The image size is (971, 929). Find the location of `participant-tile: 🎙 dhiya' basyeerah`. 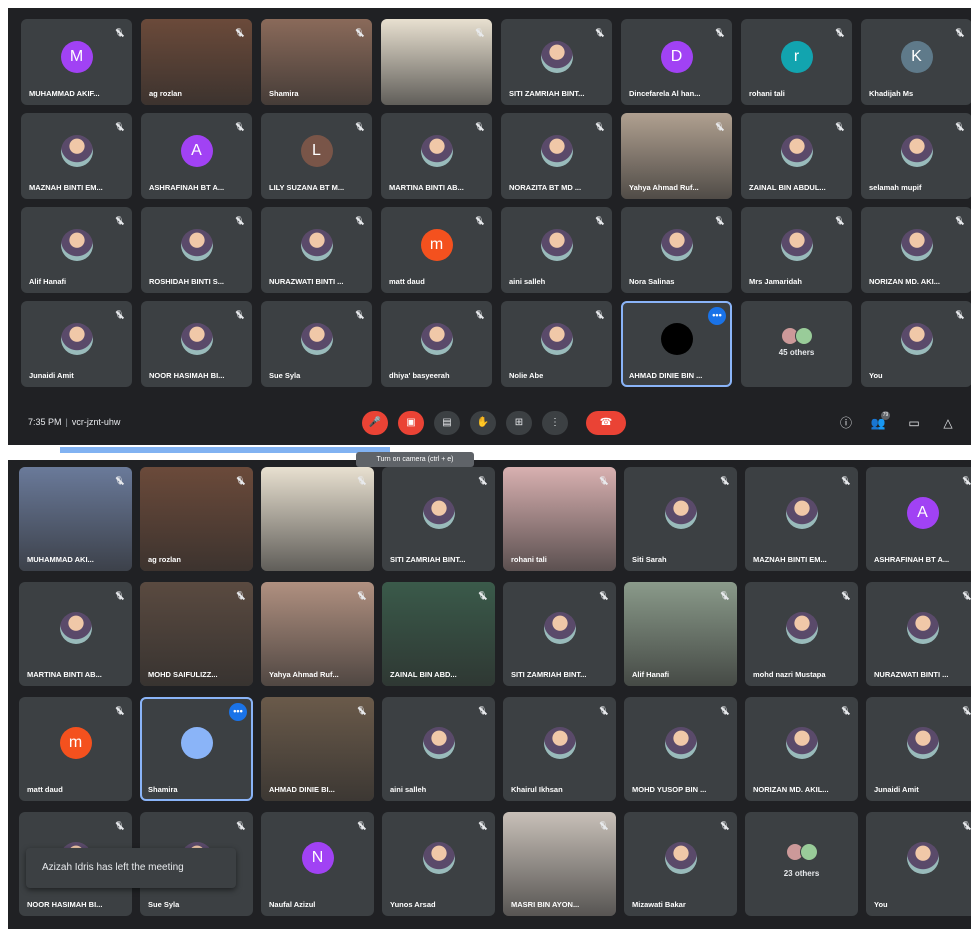

participant-tile: 🎙 dhiya' basyeerah is located at coordinates (436, 344).